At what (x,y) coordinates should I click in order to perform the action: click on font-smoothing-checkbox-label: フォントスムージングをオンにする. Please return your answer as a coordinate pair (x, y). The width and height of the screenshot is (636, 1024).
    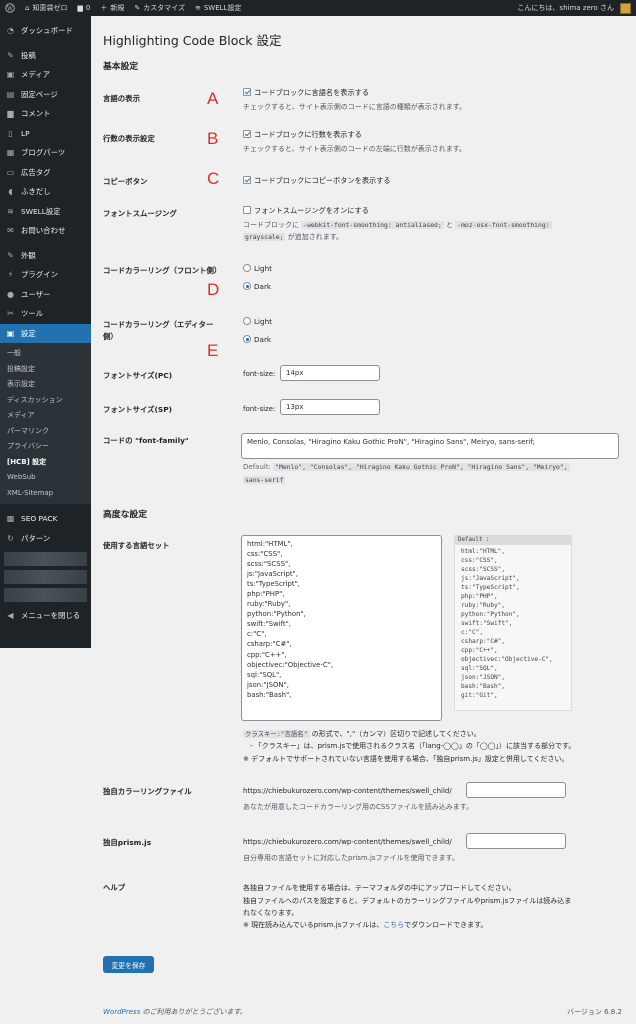
    Looking at the image, I should click on (311, 211).